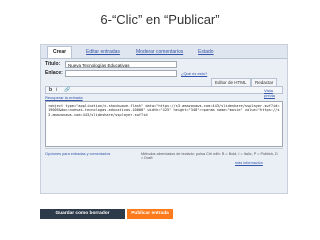 The image size is (320, 240). What do you see at coordinates (64, 97) in the screenshot?
I see `recover-link: Recuperar la entrada` at bounding box center [64, 97].